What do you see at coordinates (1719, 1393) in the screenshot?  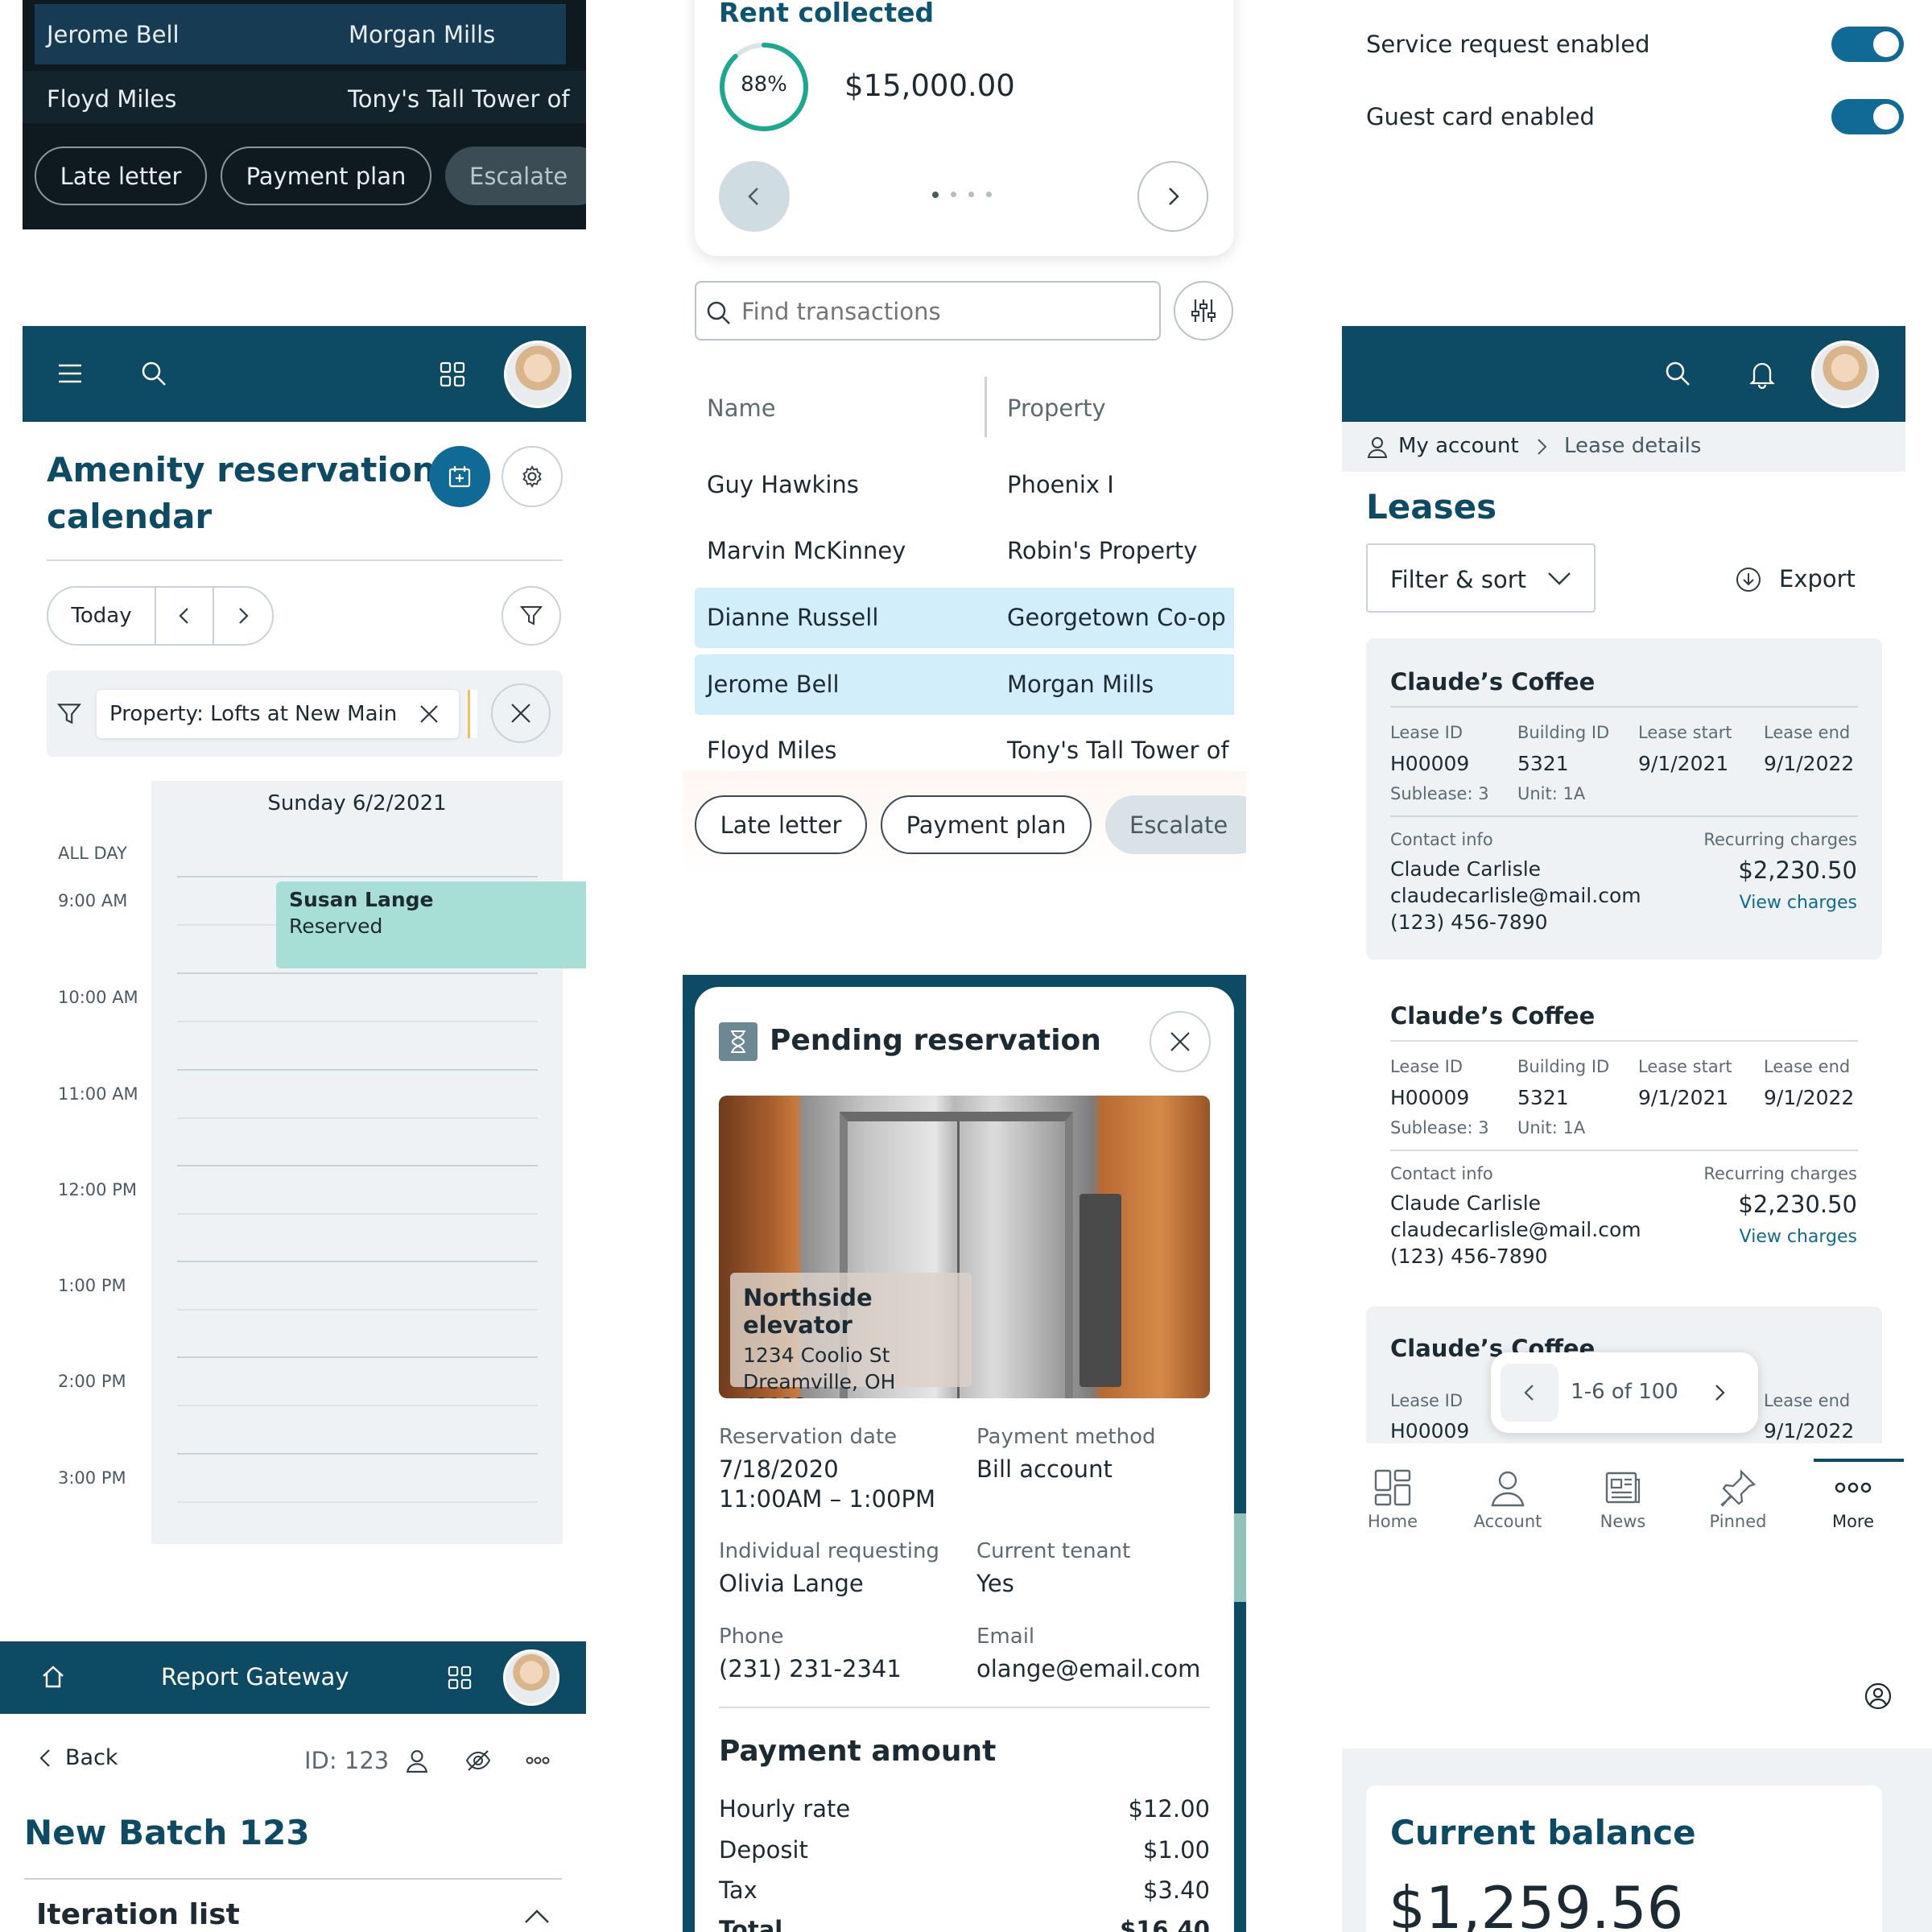 I see `next-page-button` at bounding box center [1719, 1393].